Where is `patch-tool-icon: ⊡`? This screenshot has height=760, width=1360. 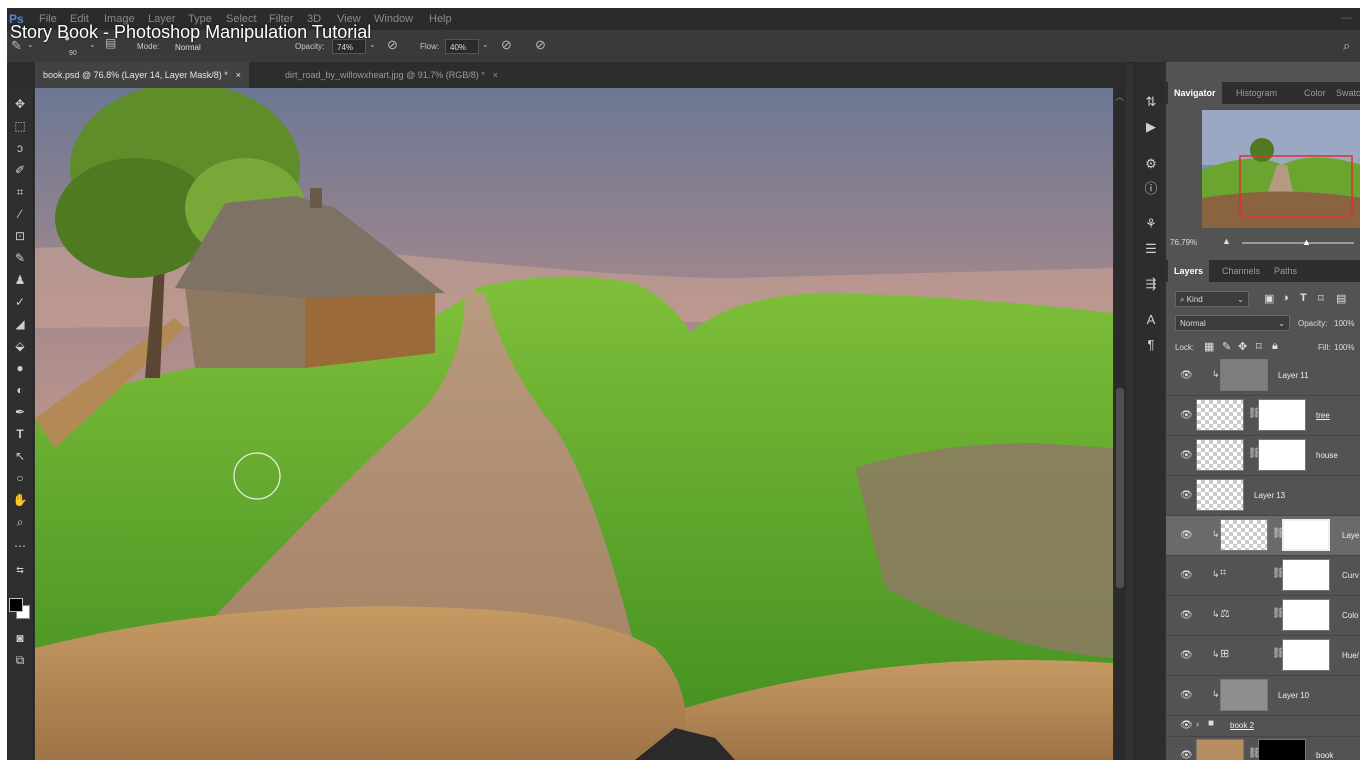
patch-tool-icon: ⊡ is located at coordinates (20, 236).